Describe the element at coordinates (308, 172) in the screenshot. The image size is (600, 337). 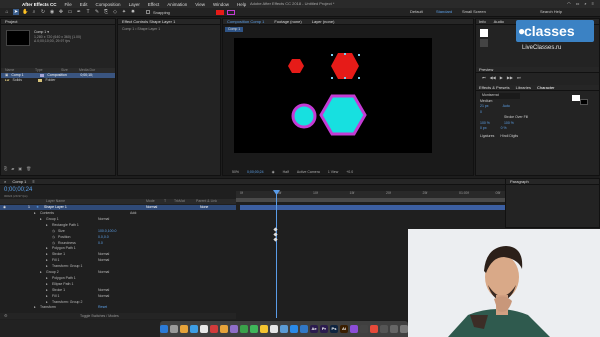
I see `camera-dropdown: Active Camera` at that location.